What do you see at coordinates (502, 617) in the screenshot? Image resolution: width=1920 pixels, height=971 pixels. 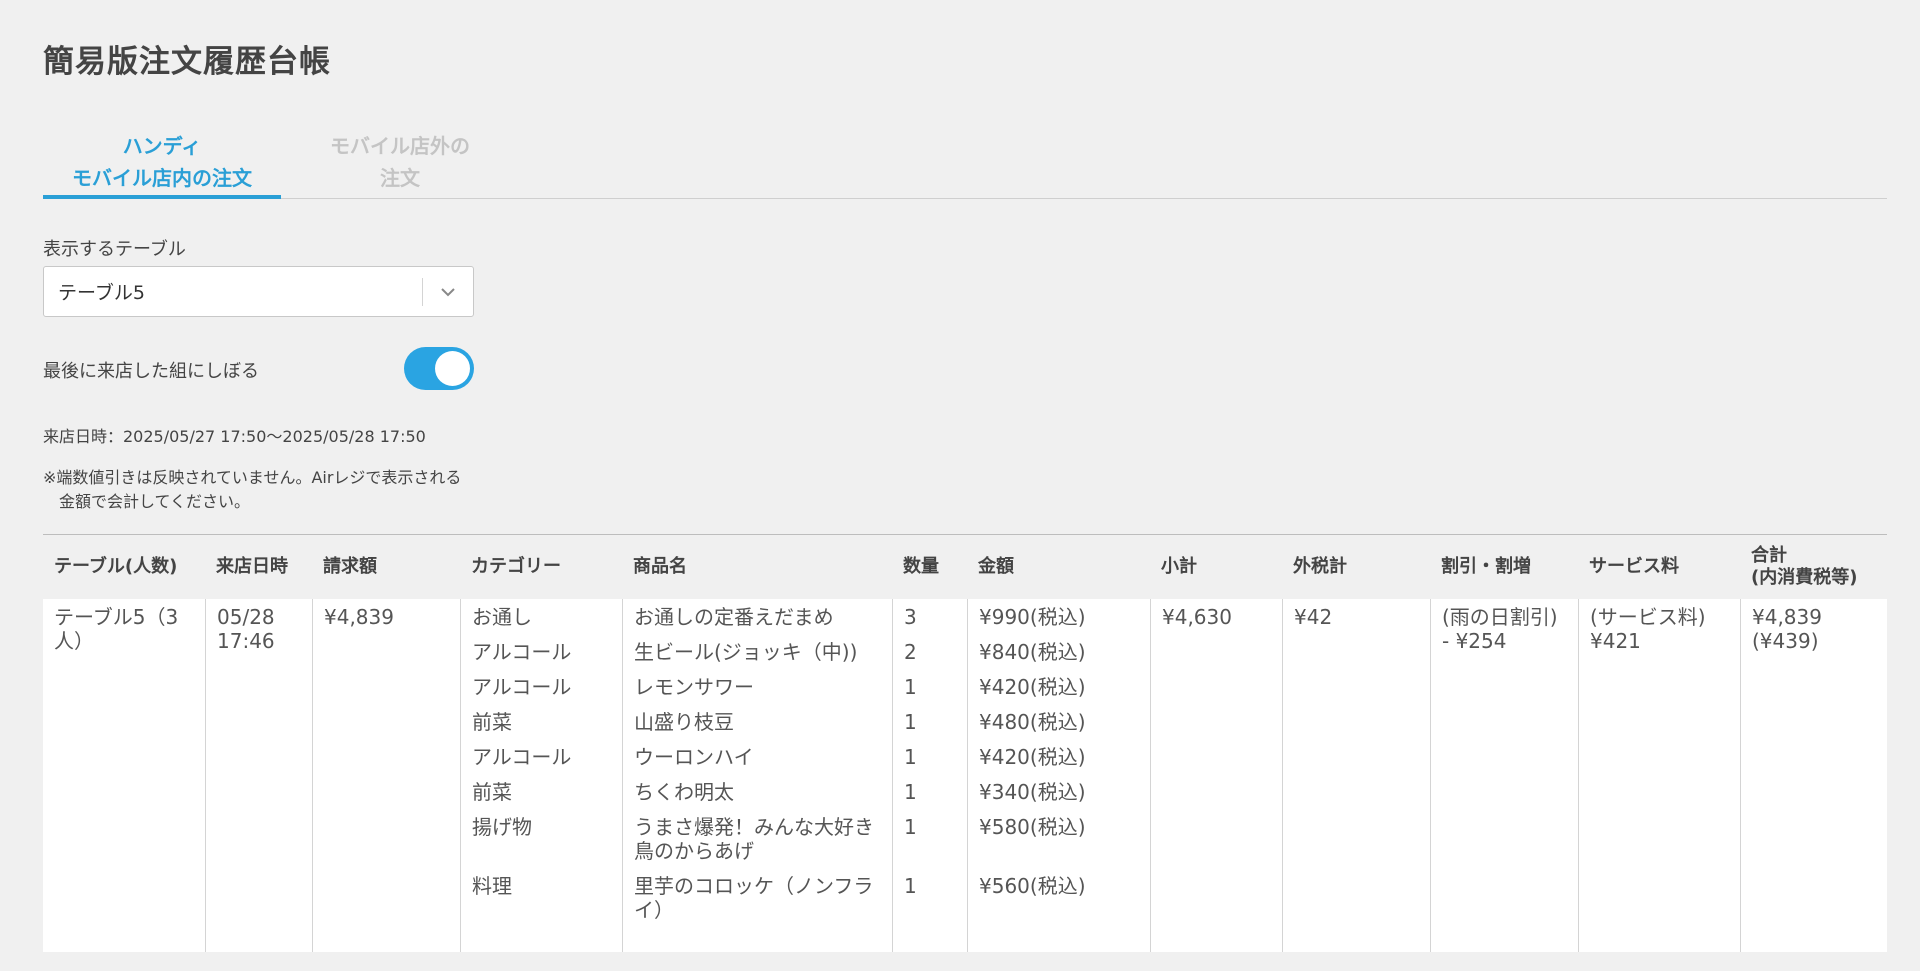 I see `item-category: お通し` at bounding box center [502, 617].